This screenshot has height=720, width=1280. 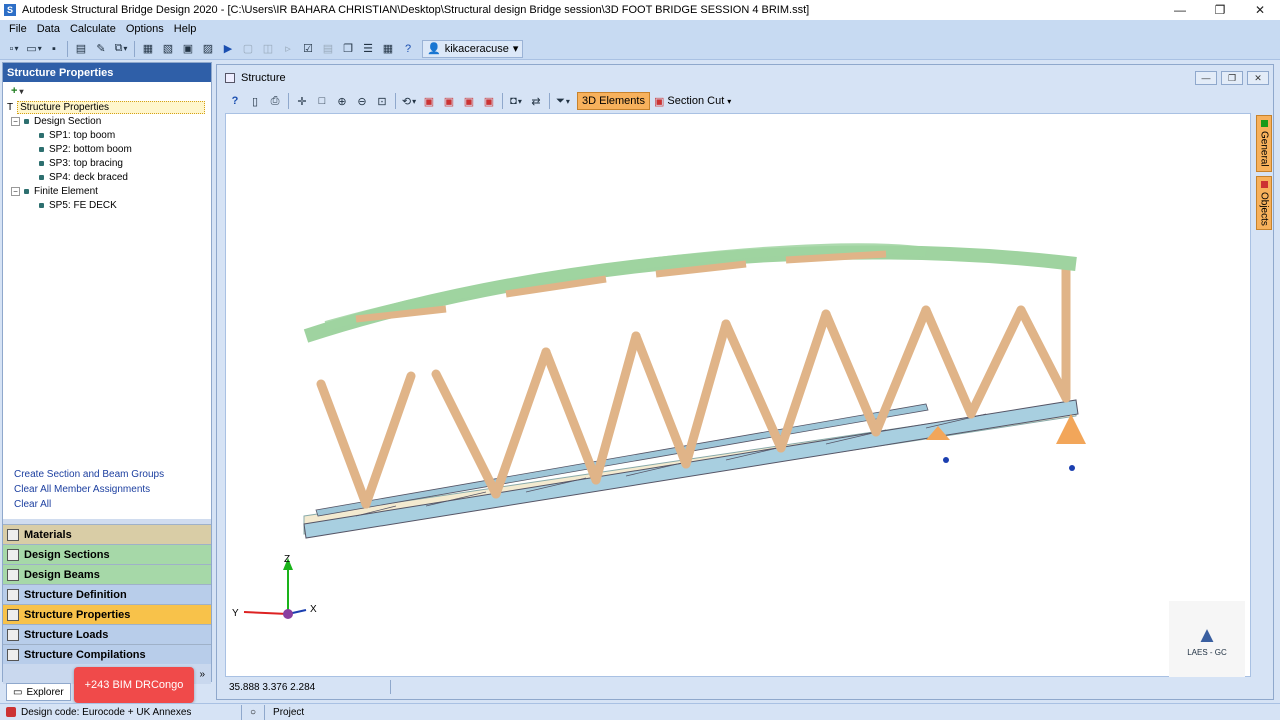 What do you see at coordinates (382, 101) in the screenshot?
I see `zoom-extents-icon: ⊡` at bounding box center [382, 101].